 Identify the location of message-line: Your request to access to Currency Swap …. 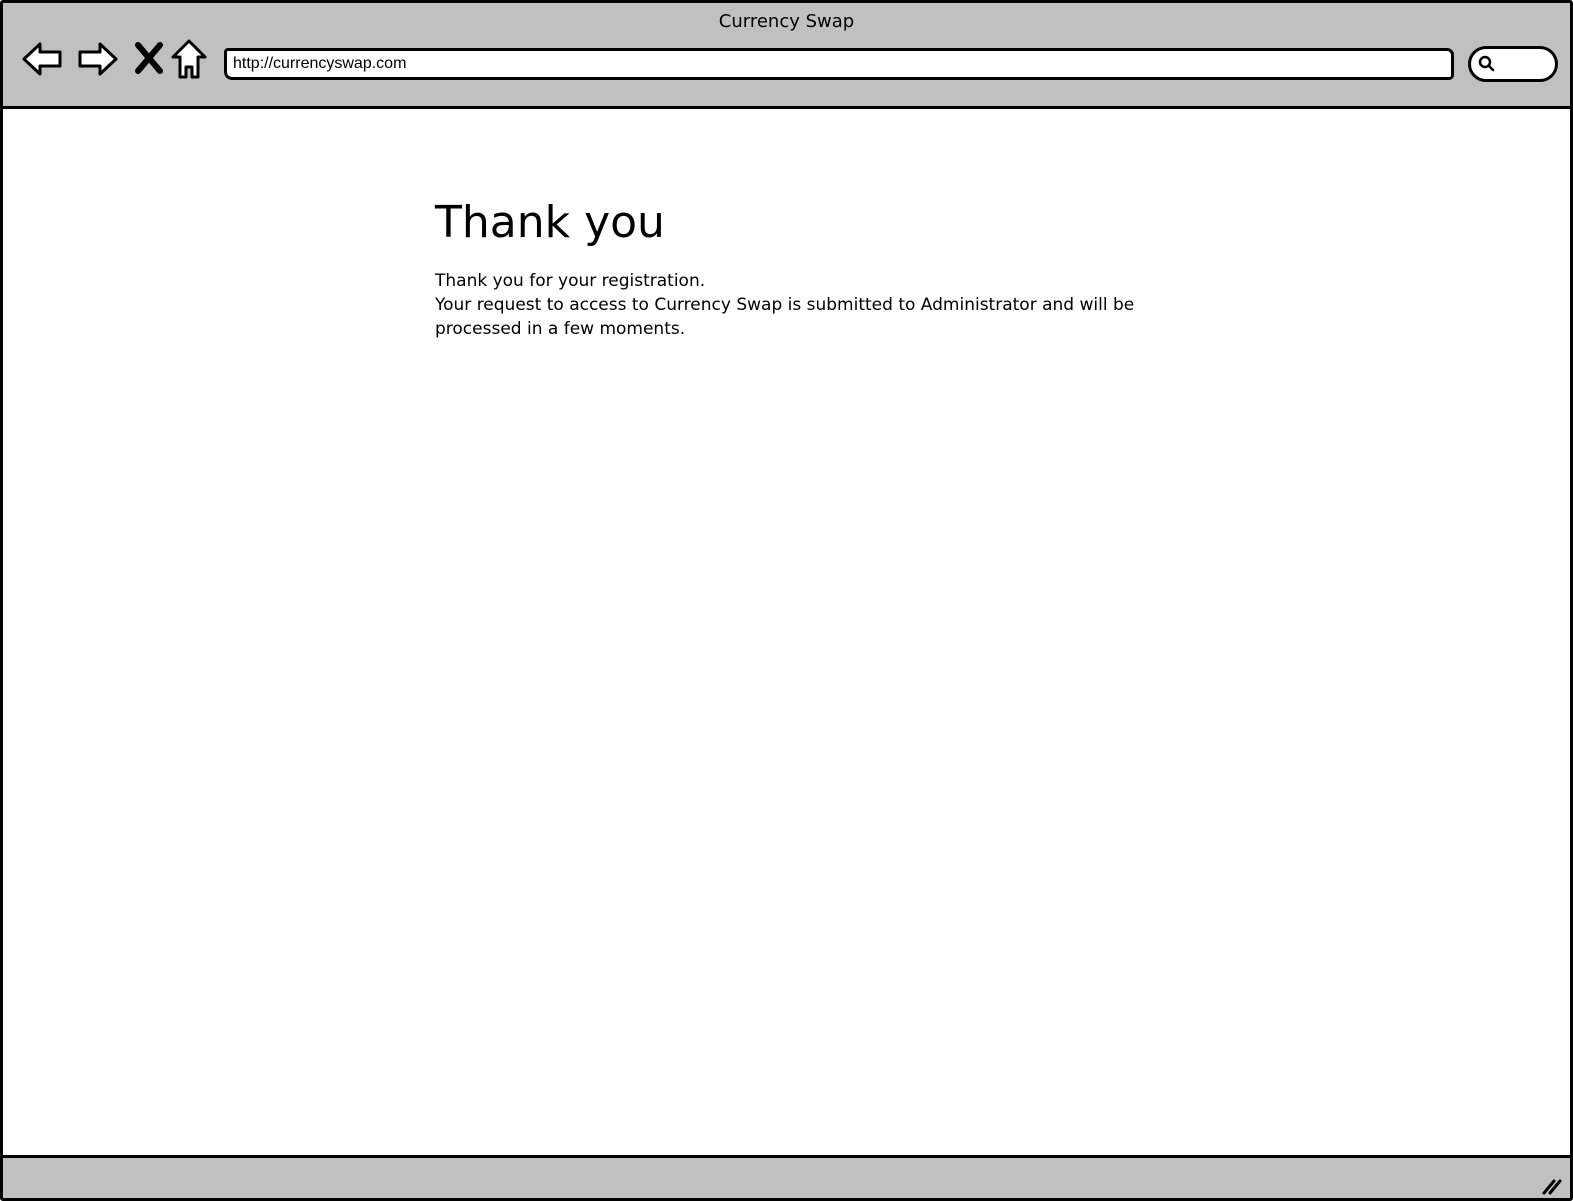
(785, 305).